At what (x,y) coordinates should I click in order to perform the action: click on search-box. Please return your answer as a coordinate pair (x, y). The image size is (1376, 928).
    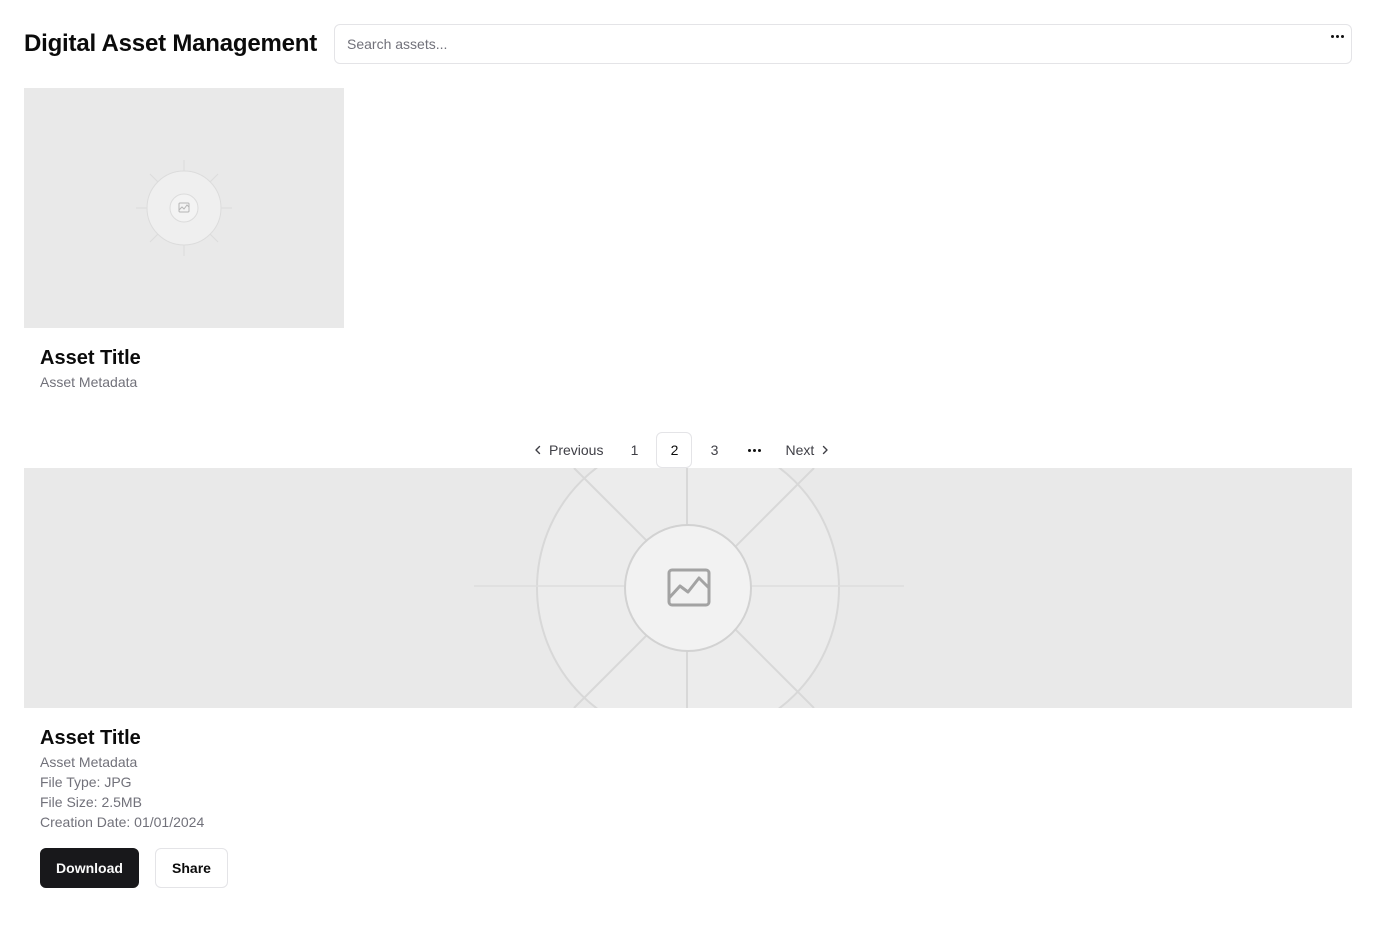
    Looking at the image, I should click on (843, 44).